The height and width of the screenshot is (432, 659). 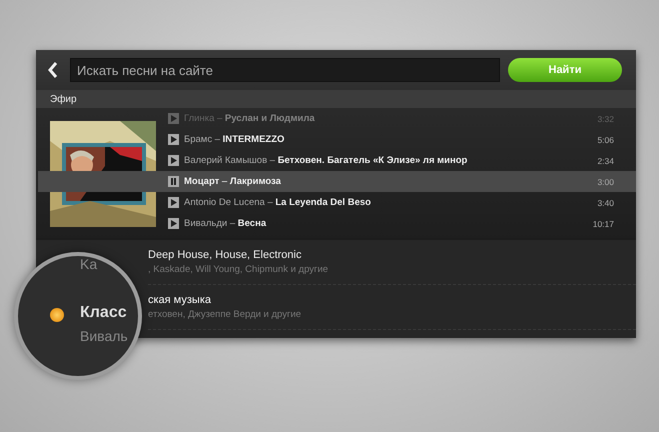 What do you see at coordinates (392, 262) in the screenshot?
I see `station-item: Deep House, House, Electronic , Kaskade, Will Young, Chipmunk и другие` at bounding box center [392, 262].